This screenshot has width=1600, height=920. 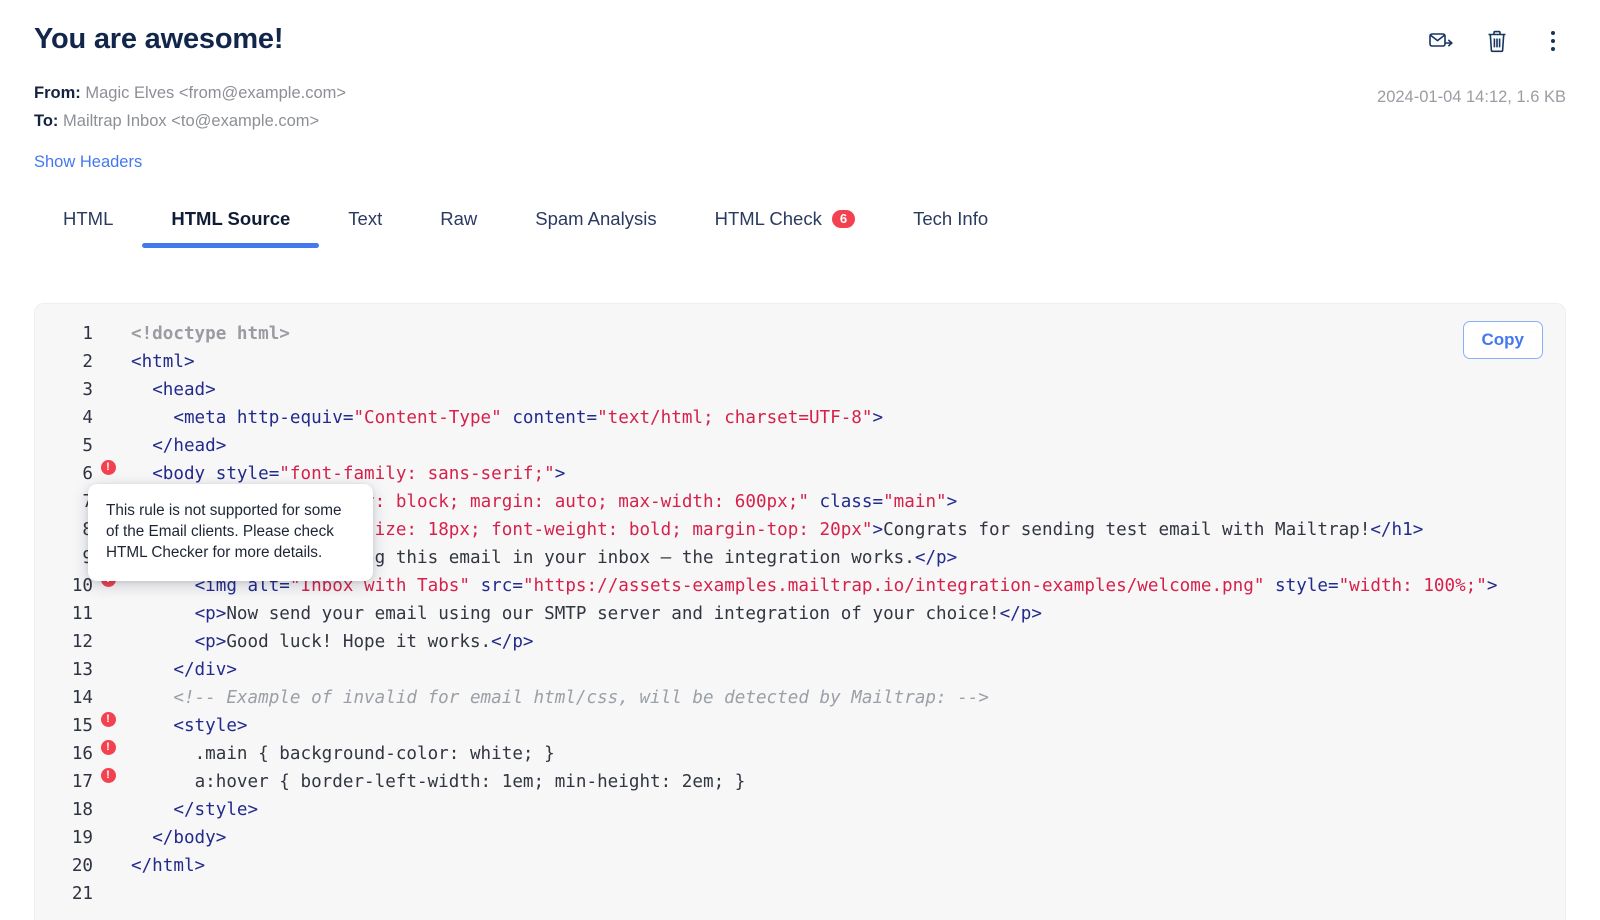 I want to click on forward-mail-icon, so click(x=1441, y=41).